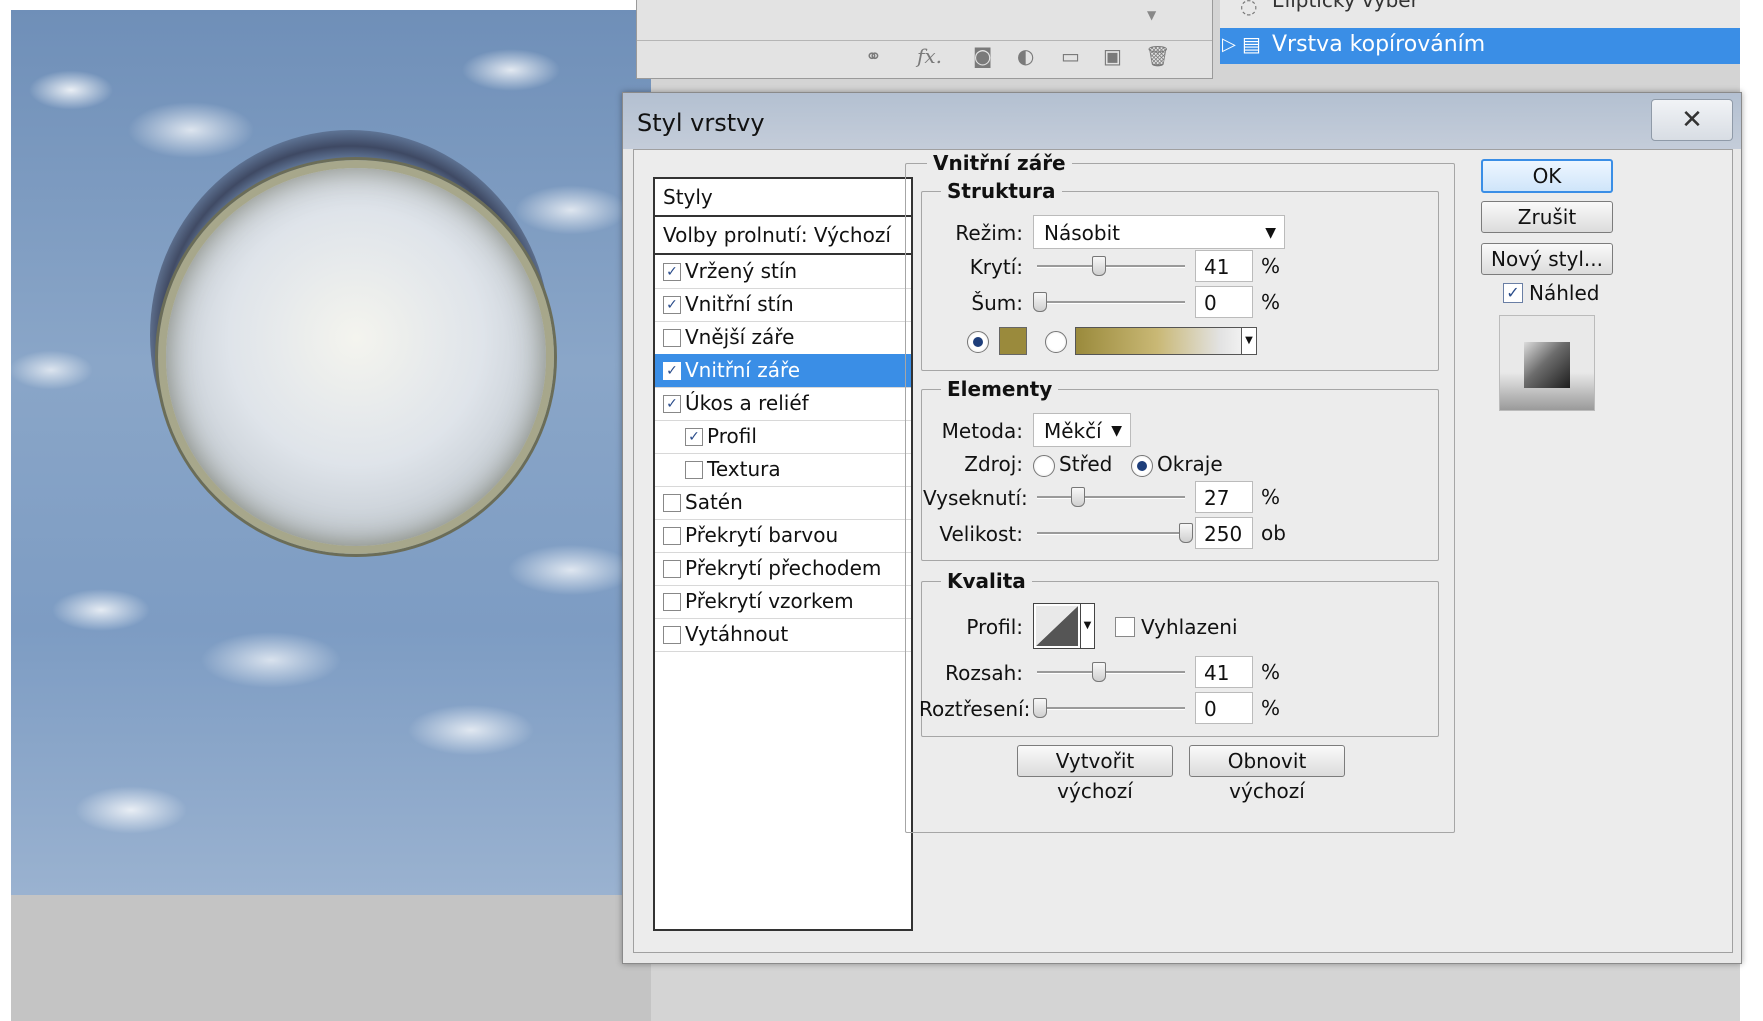 The width and height of the screenshot is (1763, 1021). What do you see at coordinates (1182, 121) in the screenshot?
I see `dialog-titlebar: Styl vrstvy ✕` at bounding box center [1182, 121].